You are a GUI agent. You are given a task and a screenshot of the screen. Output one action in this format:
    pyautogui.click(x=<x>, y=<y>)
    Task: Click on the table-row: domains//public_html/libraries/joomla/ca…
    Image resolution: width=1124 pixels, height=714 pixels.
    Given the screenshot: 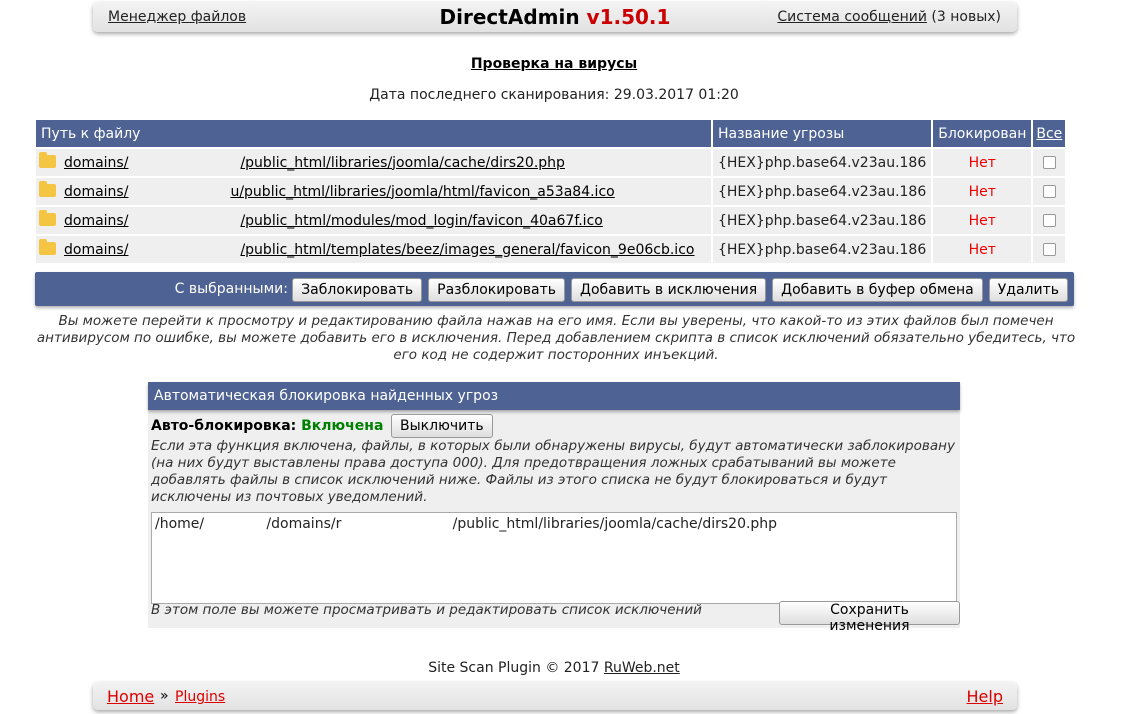 What is the action you would take?
    pyautogui.click(x=551, y=162)
    